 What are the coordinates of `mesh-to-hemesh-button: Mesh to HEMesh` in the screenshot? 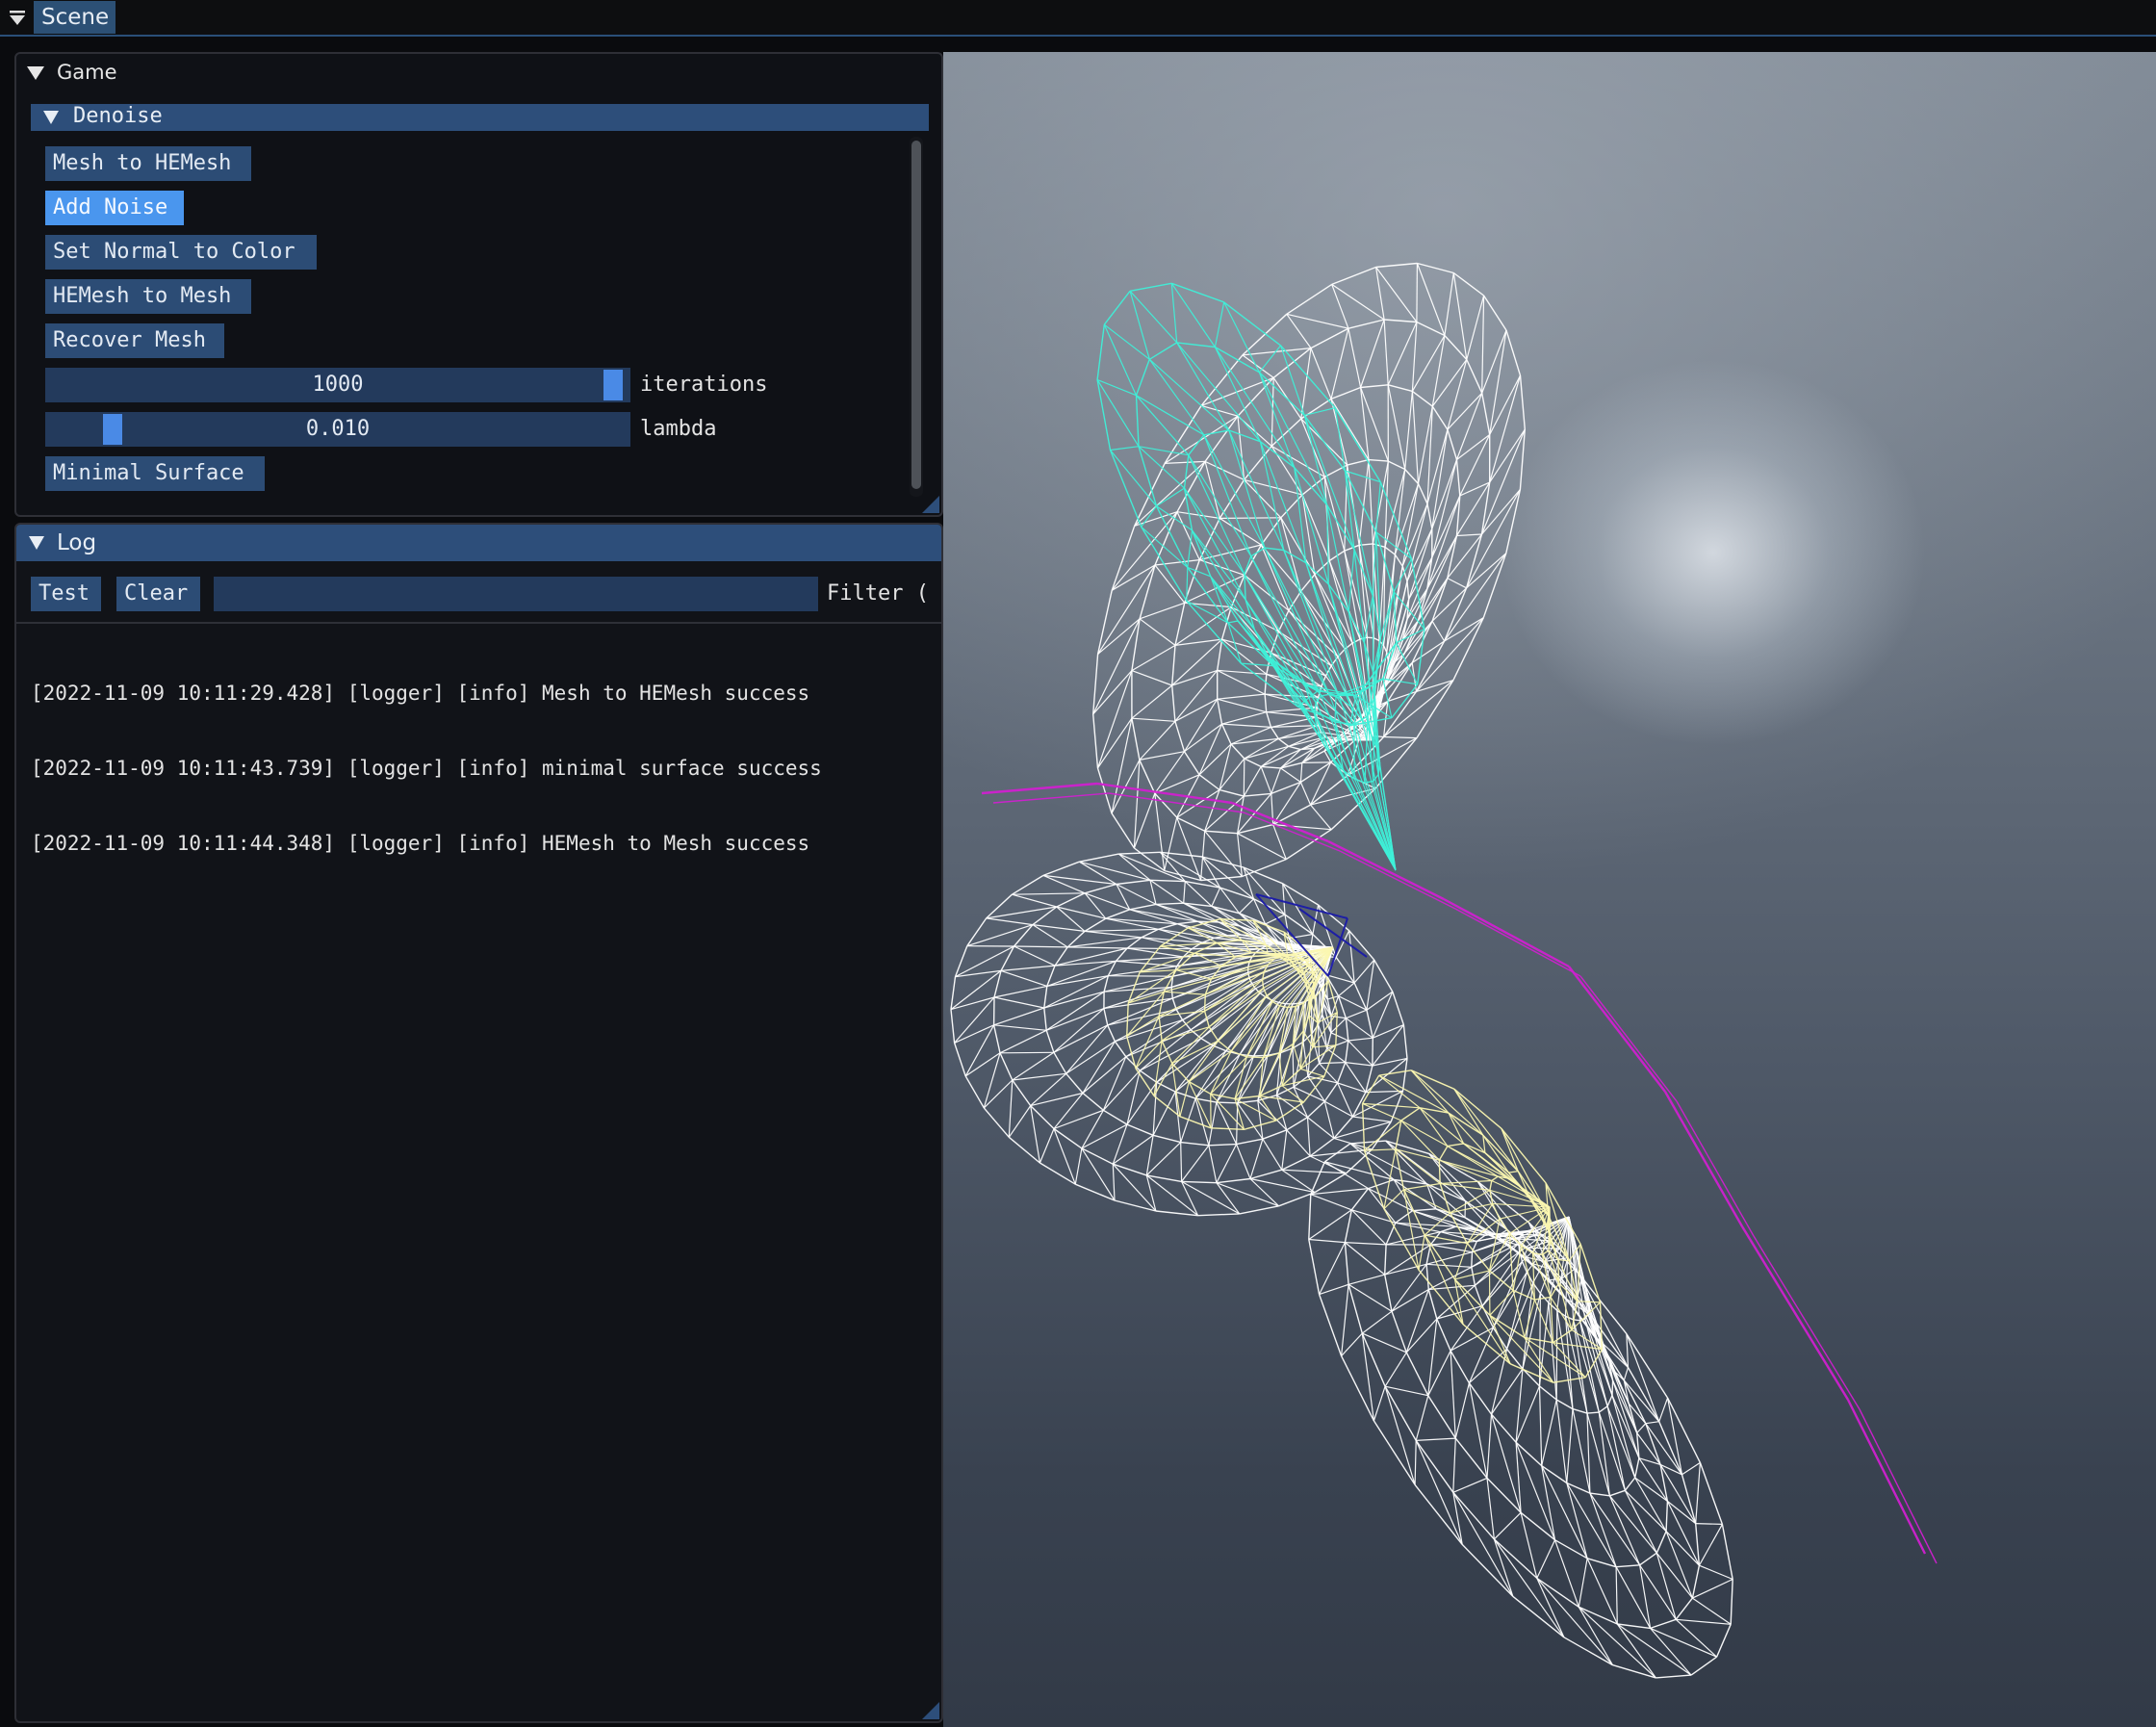 It's located at (148, 163).